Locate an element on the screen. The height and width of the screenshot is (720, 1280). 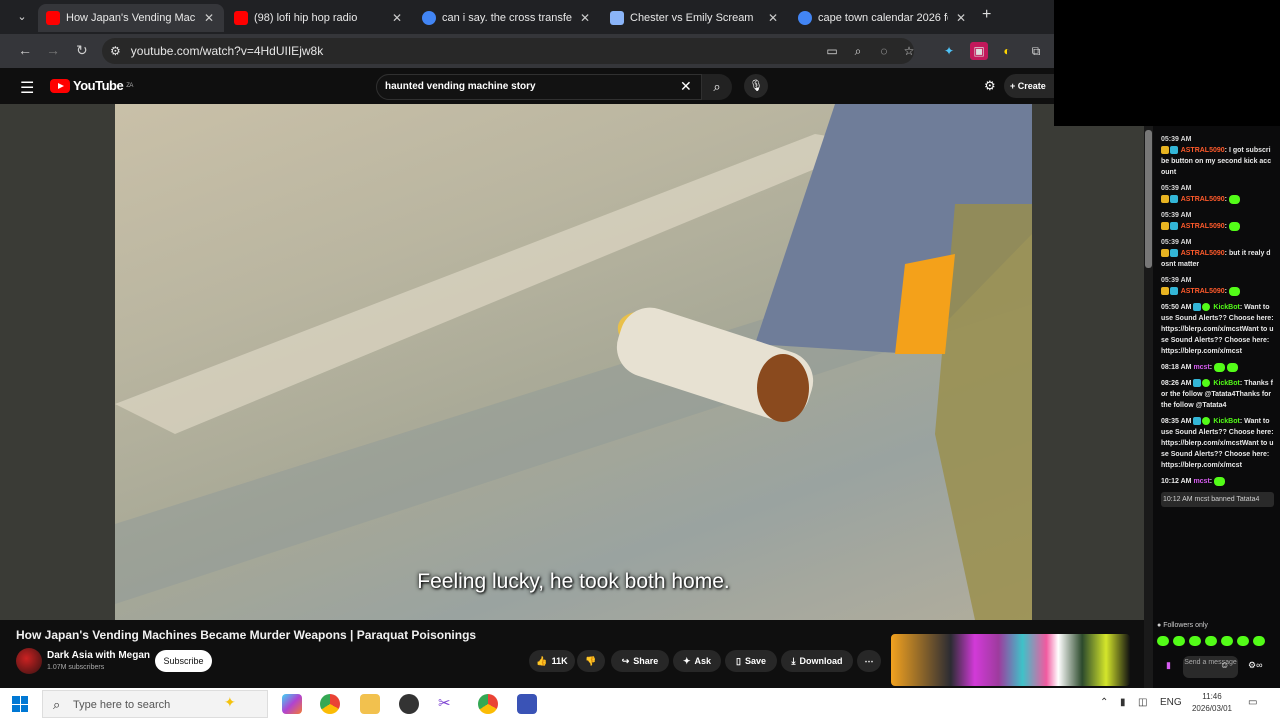
copilot-app-icon is located at coordinates (292, 704).